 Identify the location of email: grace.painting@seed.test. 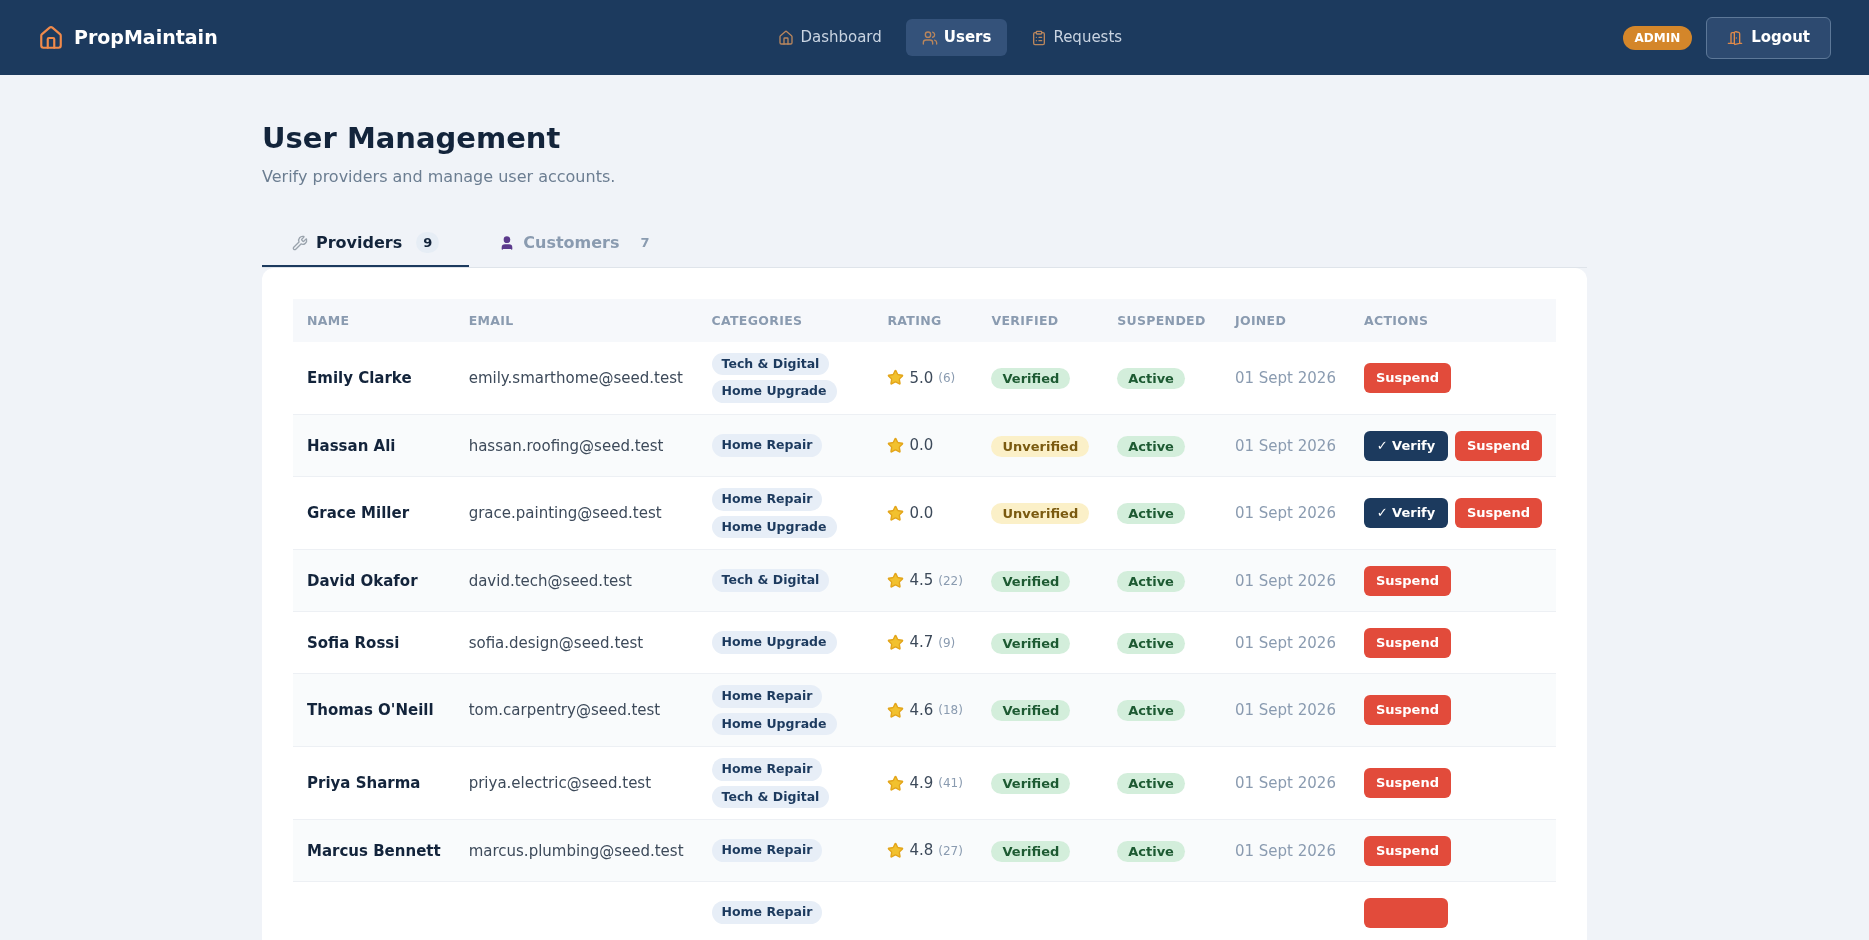
(565, 513).